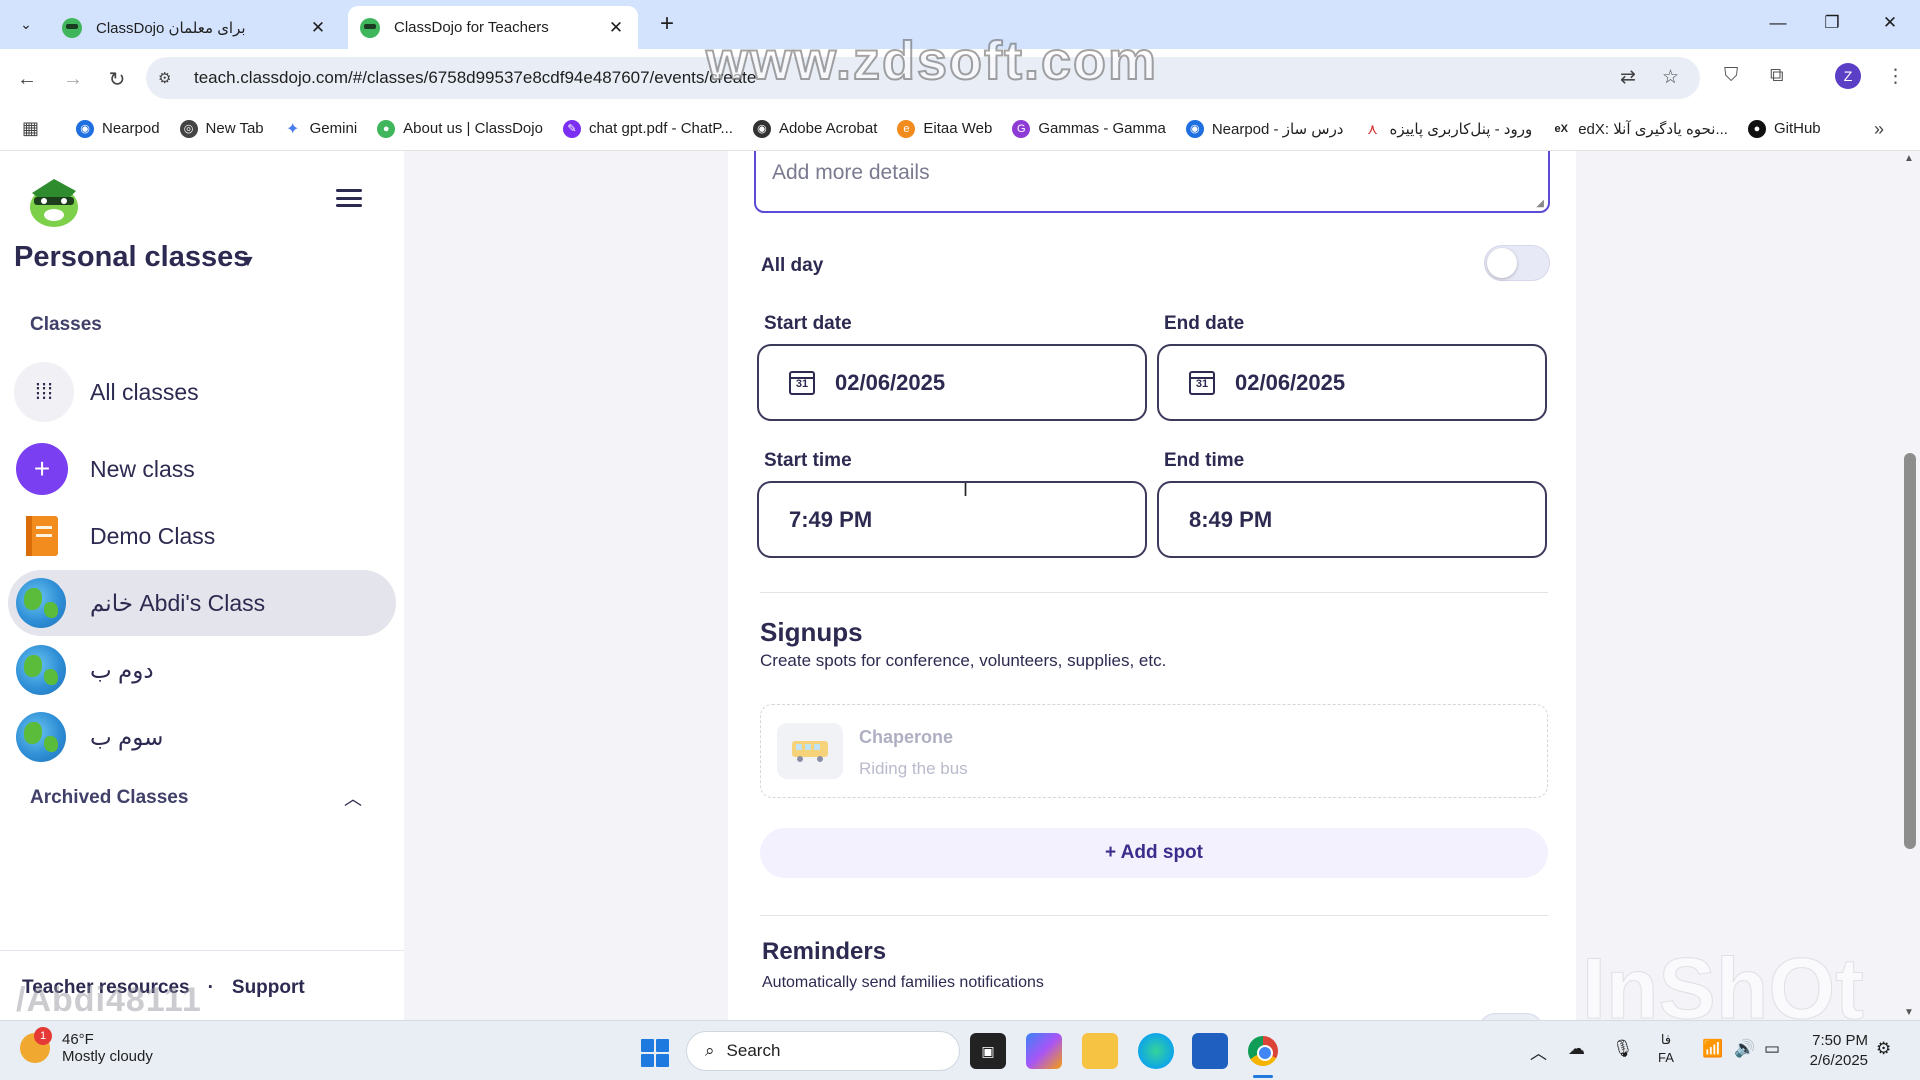 Image resolution: width=1920 pixels, height=1080 pixels. I want to click on tab-title: ClassDojo برای معلمان, so click(171, 28).